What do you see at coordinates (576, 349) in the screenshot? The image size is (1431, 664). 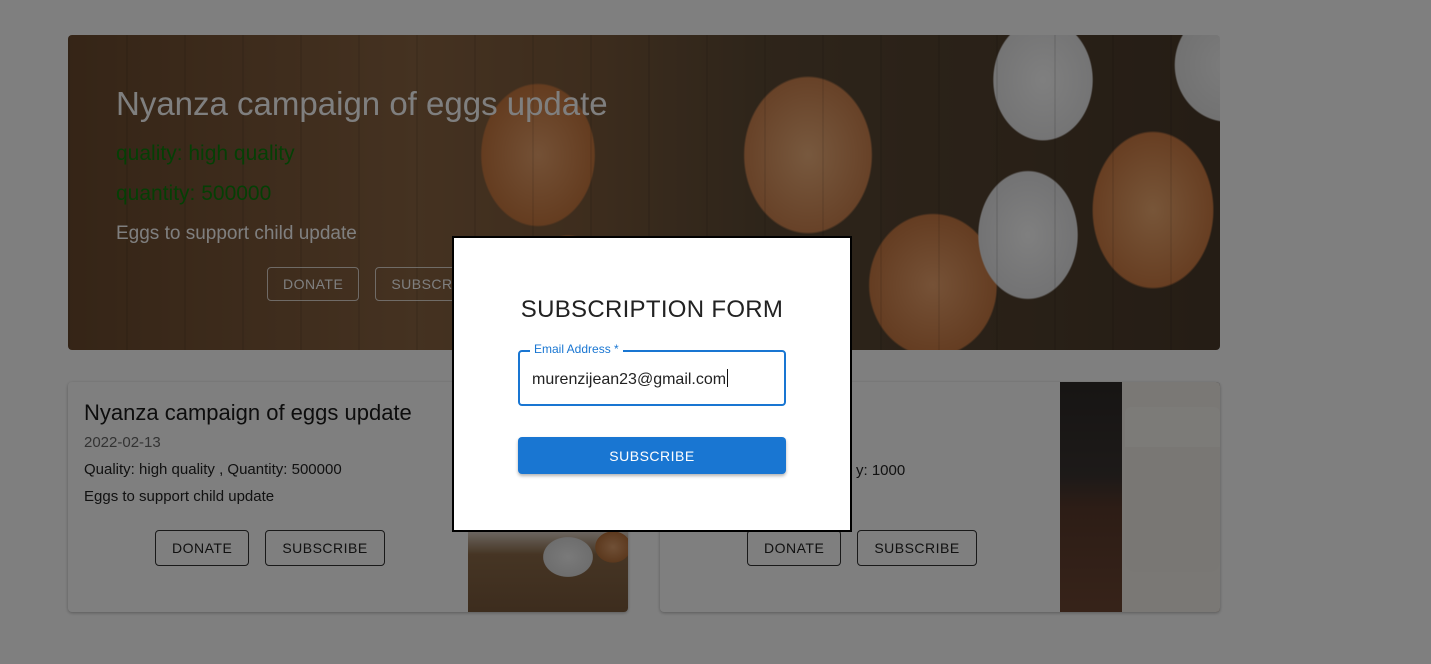 I see `email-label: Email Address *` at bounding box center [576, 349].